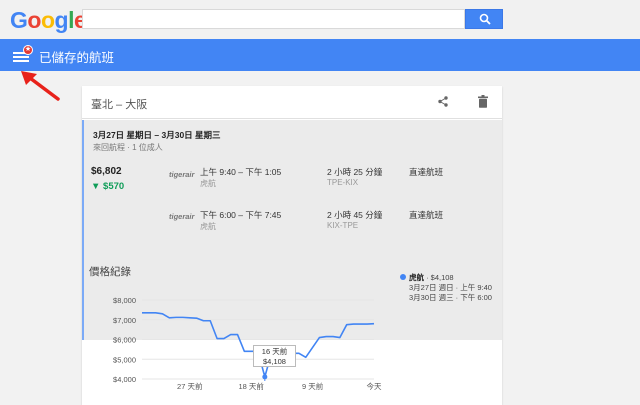  Describe the element at coordinates (108, 186) in the screenshot. I see `price-drop: ▼ $570` at that location.